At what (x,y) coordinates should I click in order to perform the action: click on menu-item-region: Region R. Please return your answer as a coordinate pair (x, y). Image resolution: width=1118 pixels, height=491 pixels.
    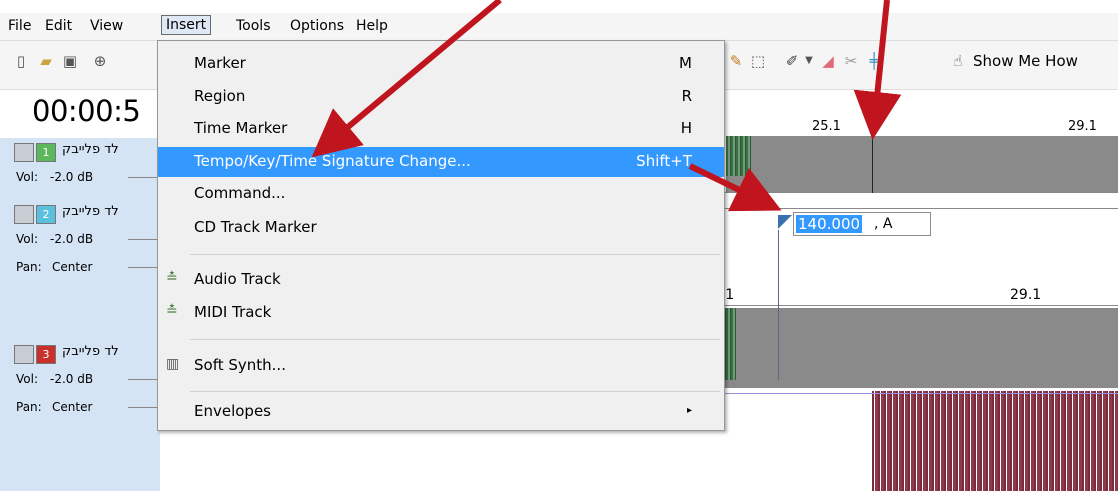
    Looking at the image, I should click on (441, 97).